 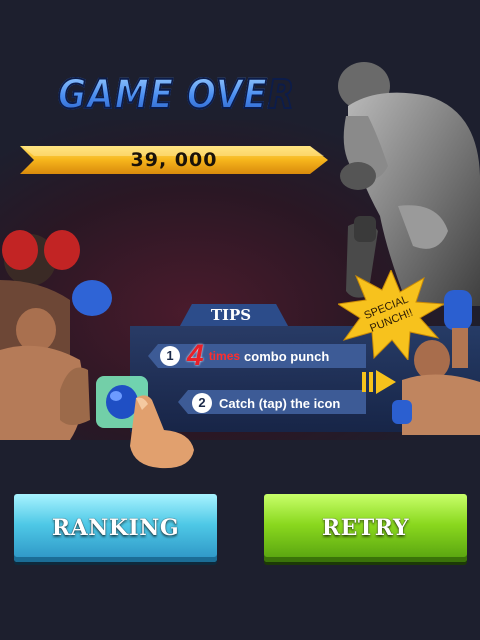 I want to click on score-ribbon: 39, 000, so click(x=174, y=160).